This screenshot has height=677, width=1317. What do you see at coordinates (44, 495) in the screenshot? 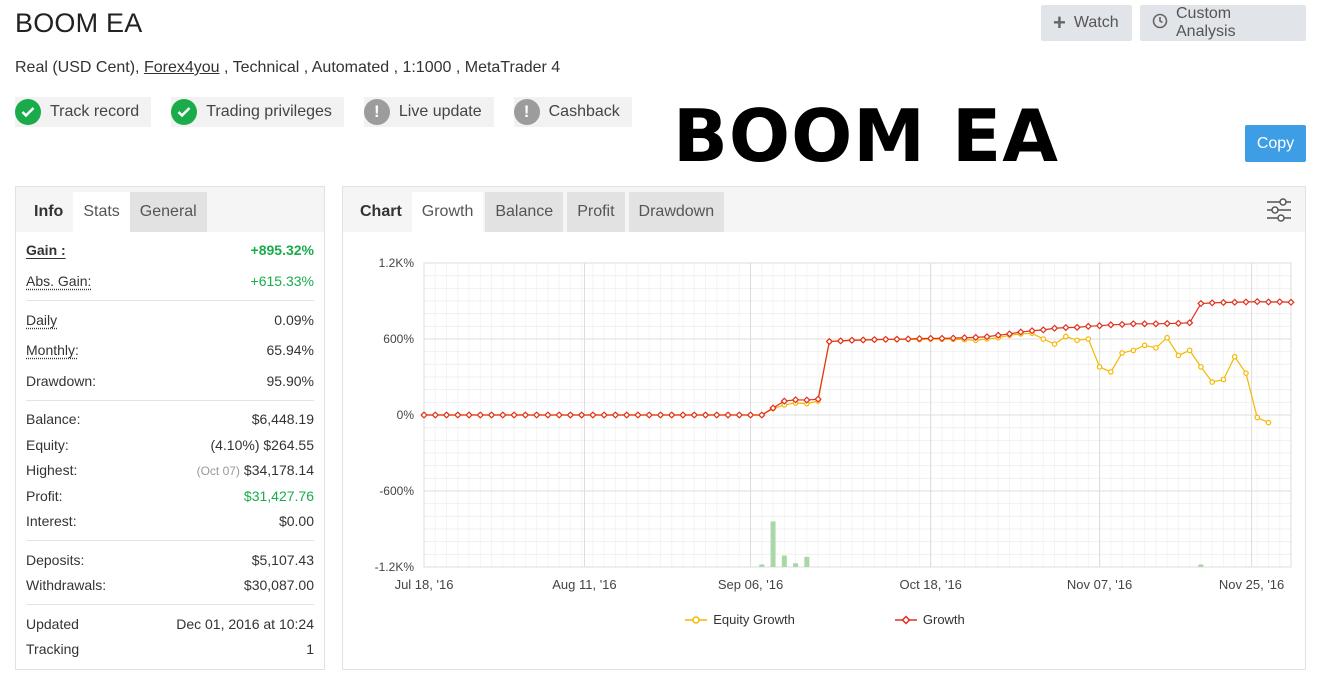
I see `stat-label: Profit:` at bounding box center [44, 495].